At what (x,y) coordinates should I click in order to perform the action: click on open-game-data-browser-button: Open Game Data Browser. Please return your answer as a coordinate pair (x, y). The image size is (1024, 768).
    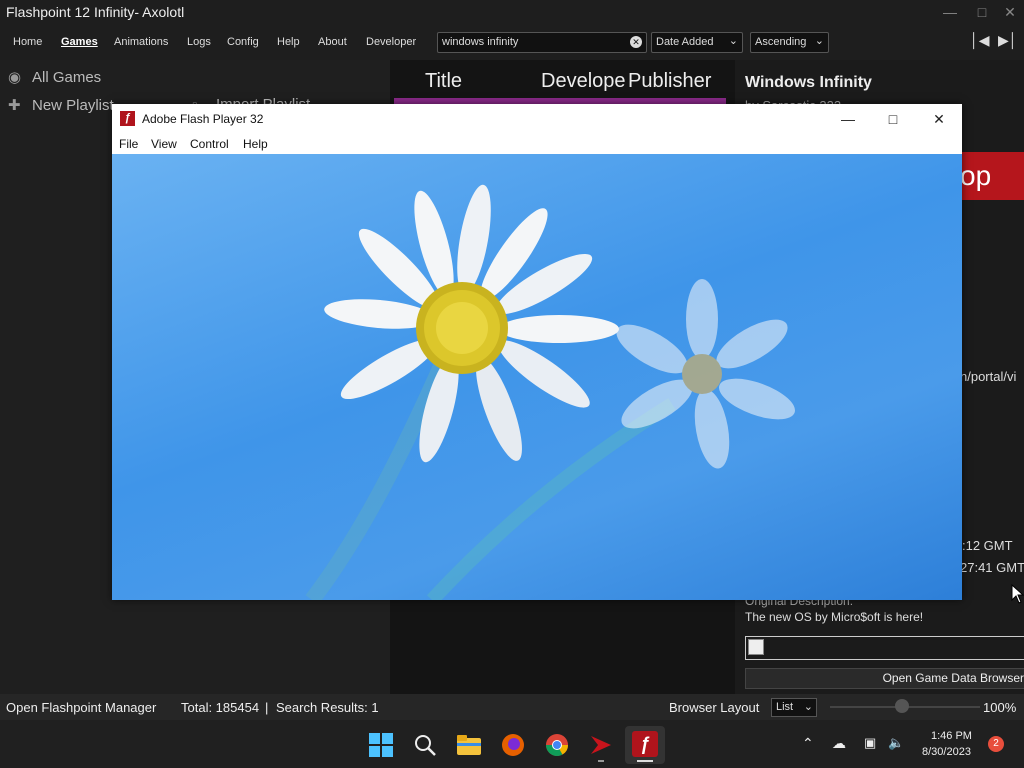
    Looking at the image, I should click on (884, 678).